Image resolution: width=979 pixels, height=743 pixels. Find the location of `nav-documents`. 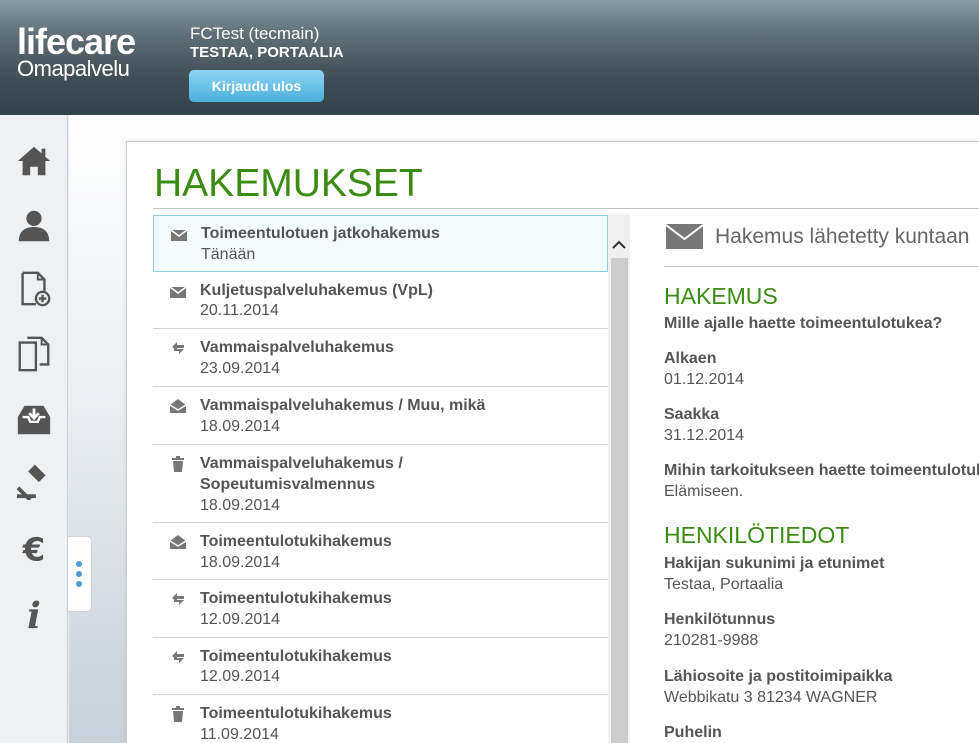

nav-documents is located at coordinates (34, 354).